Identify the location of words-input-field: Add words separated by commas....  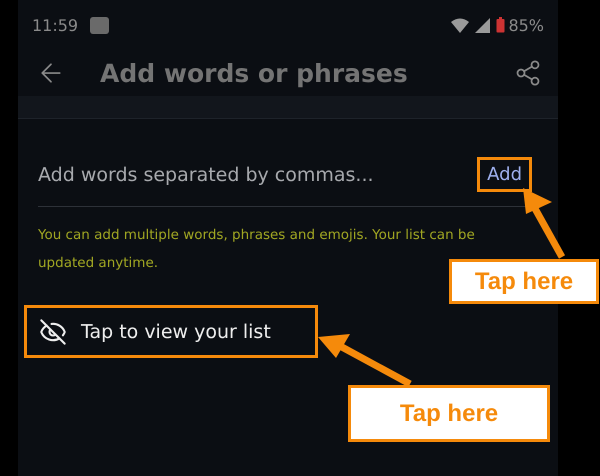
(258, 175).